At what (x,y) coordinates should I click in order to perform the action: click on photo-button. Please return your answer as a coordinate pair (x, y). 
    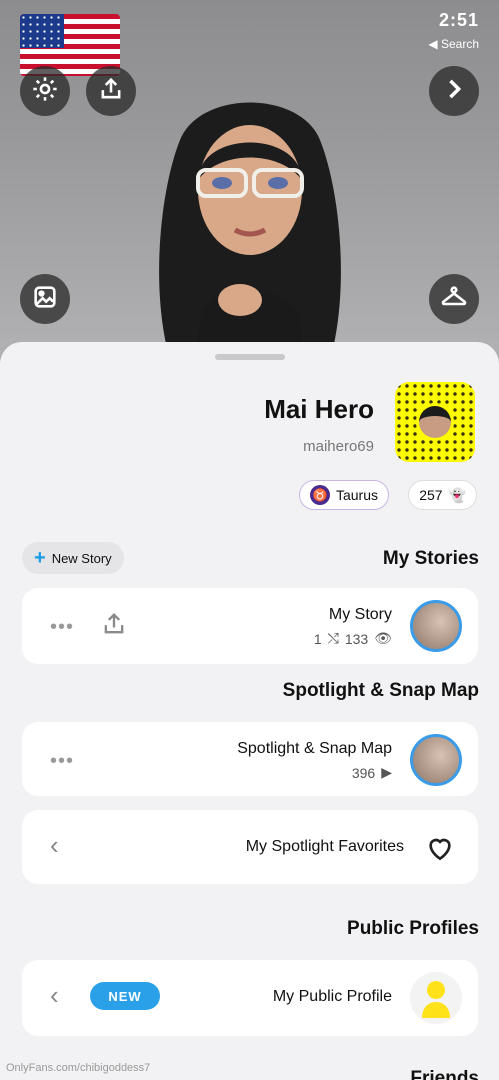
    Looking at the image, I should click on (45, 299).